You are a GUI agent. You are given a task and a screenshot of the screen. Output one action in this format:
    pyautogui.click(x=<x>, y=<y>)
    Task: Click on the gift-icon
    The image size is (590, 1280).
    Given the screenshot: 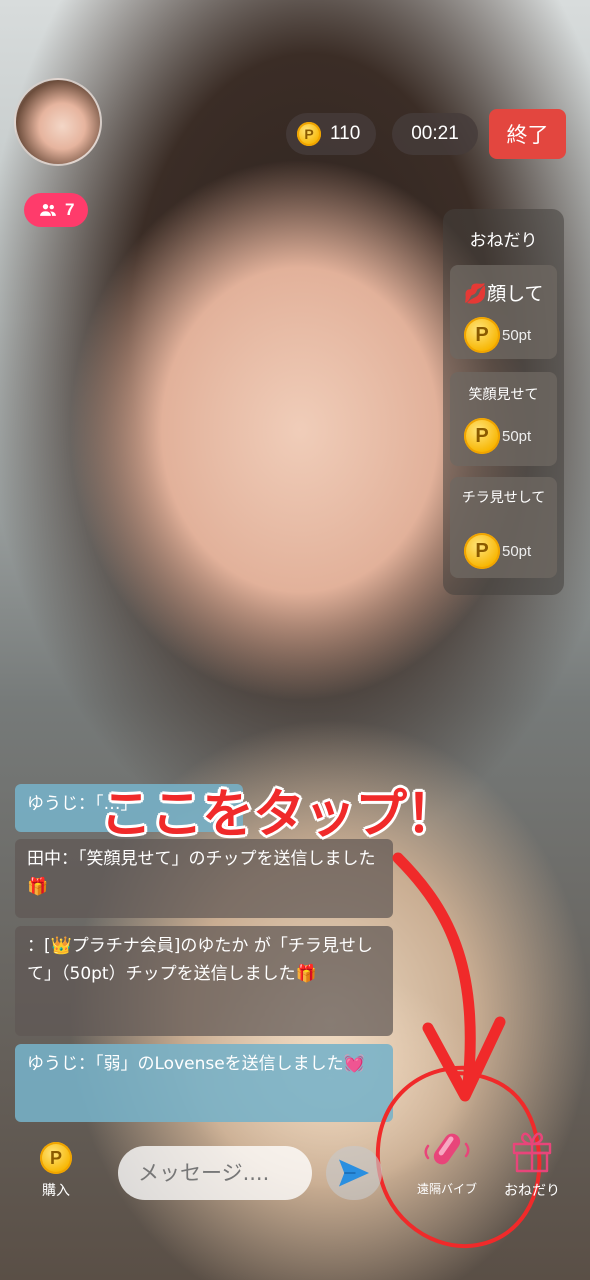 What is the action you would take?
    pyautogui.click(x=532, y=1152)
    